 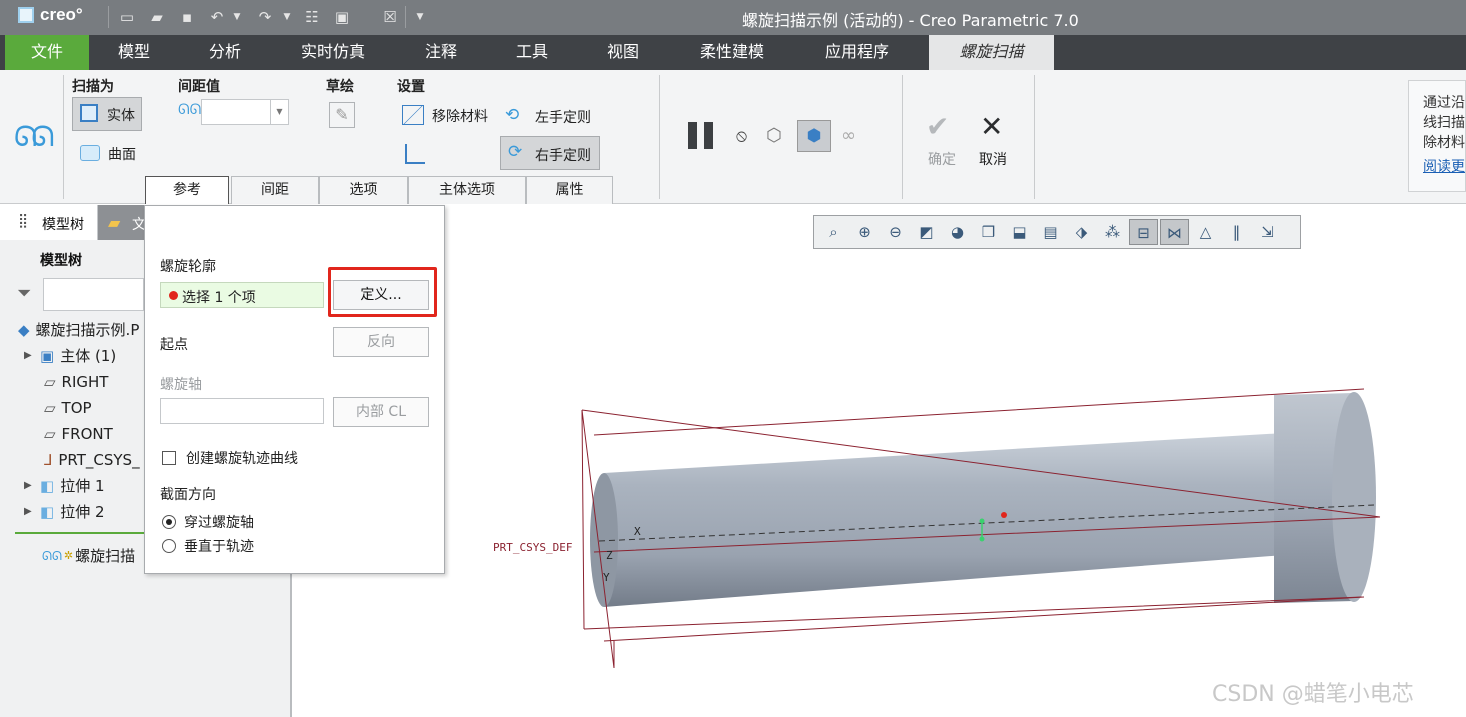 I want to click on model-tree-header: 模型树, so click(x=61, y=261).